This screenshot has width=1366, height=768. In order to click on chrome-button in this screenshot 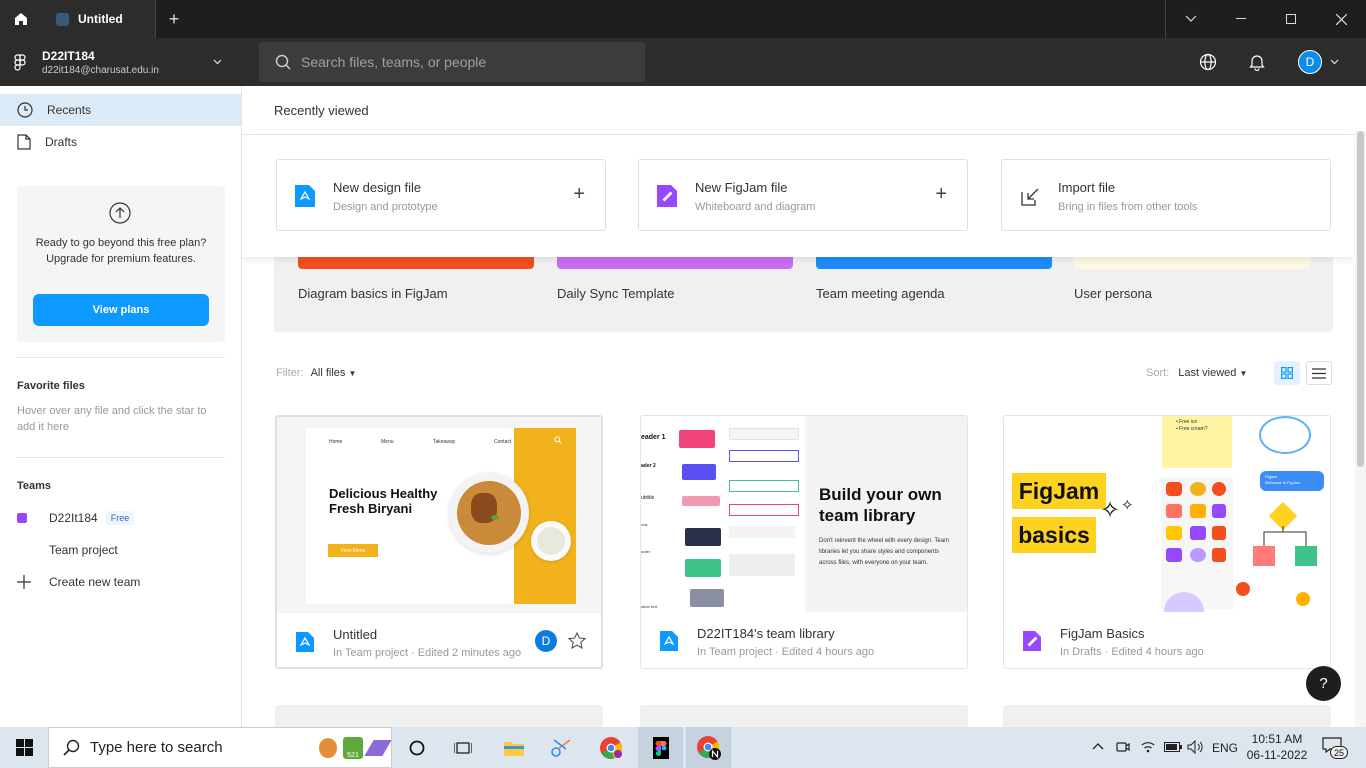, I will do `click(610, 747)`.